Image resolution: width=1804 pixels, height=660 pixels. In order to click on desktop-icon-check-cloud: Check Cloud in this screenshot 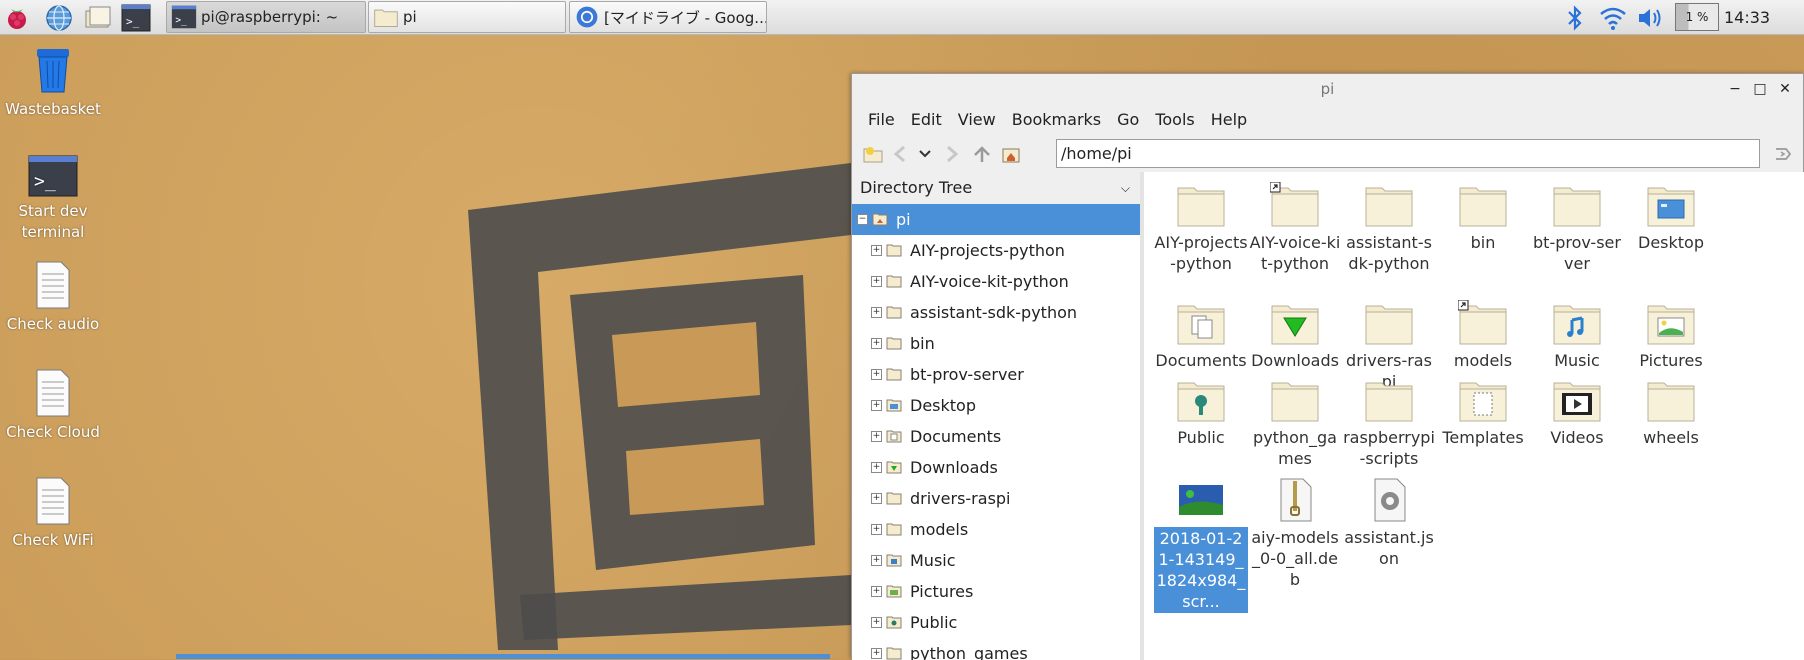, I will do `click(53, 405)`.